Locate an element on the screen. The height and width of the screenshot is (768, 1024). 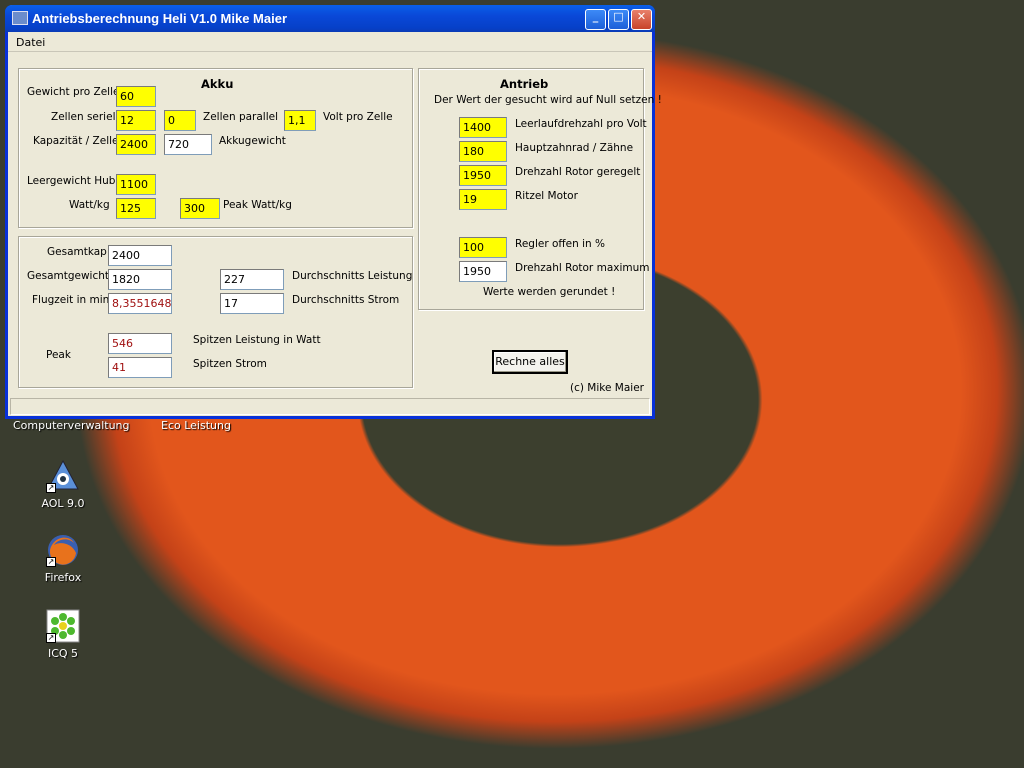
durchschnitt-strom-field: 17 is located at coordinates (252, 303).